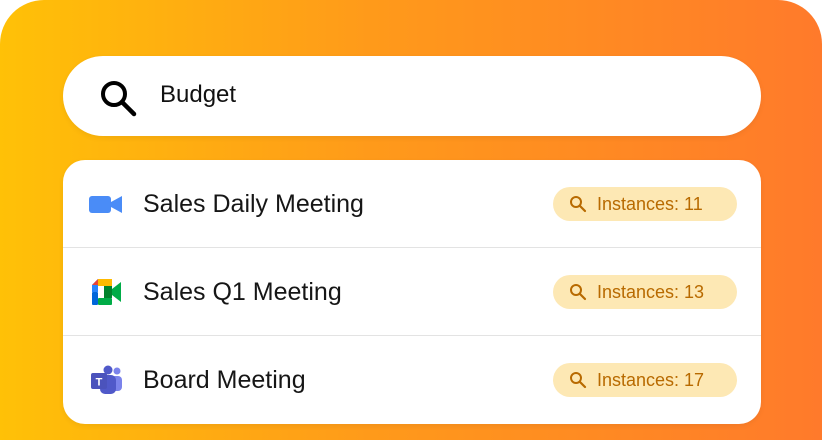 The height and width of the screenshot is (440, 822). Describe the element at coordinates (650, 204) in the screenshot. I see `badge-label: Instances: 11` at that location.